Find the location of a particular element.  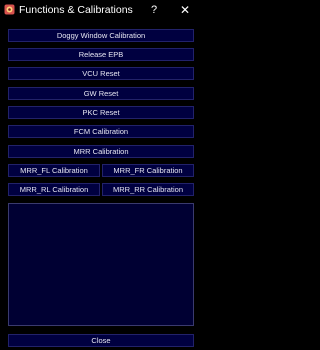

release-epb-button: Release EPB is located at coordinates (101, 54).